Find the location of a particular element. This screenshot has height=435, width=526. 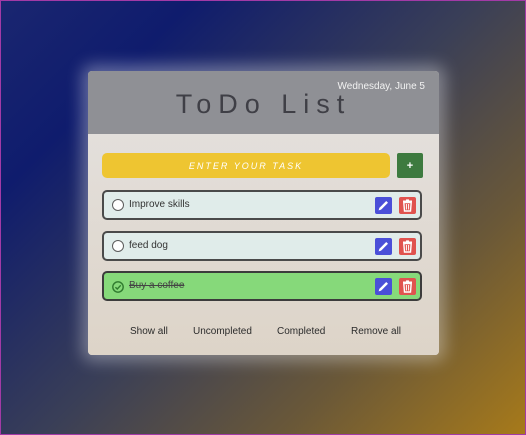

filter-uncompleted-button: Uncompleted is located at coordinates (222, 331).